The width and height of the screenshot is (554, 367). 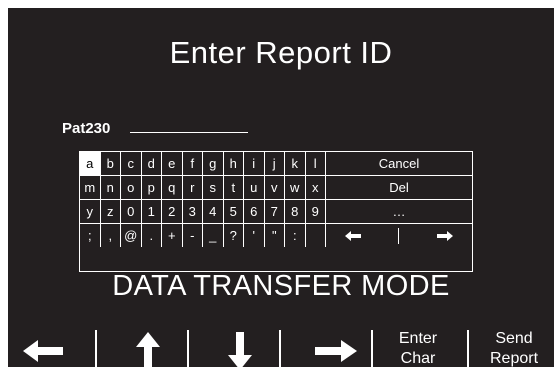 What do you see at coordinates (254, 188) in the screenshot?
I see `key-u: u` at bounding box center [254, 188].